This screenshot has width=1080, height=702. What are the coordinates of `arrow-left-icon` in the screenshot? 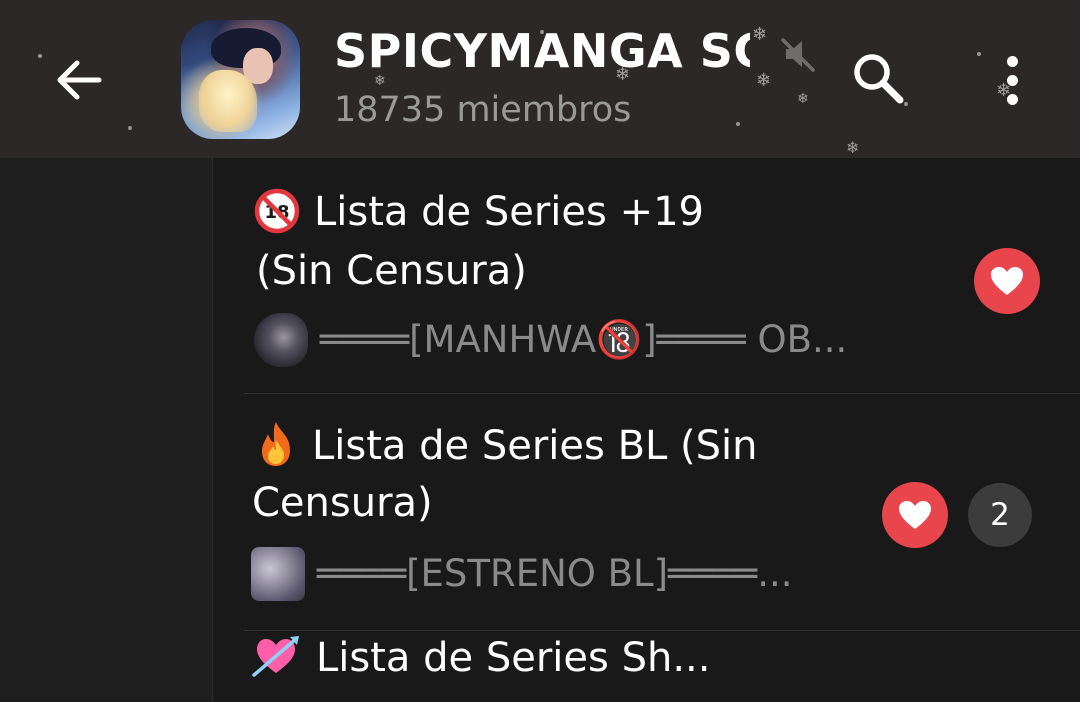 It's located at (79, 80).